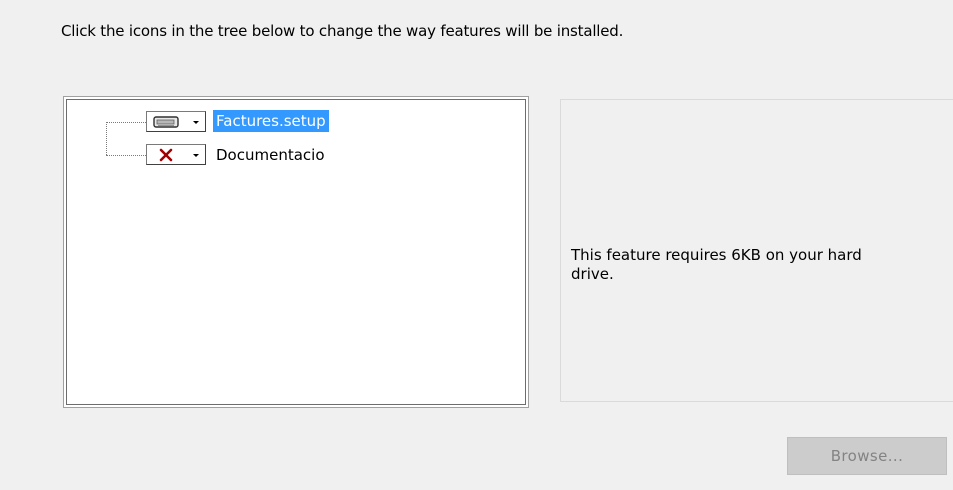  I want to click on tree-connector-vertical, so click(106, 138).